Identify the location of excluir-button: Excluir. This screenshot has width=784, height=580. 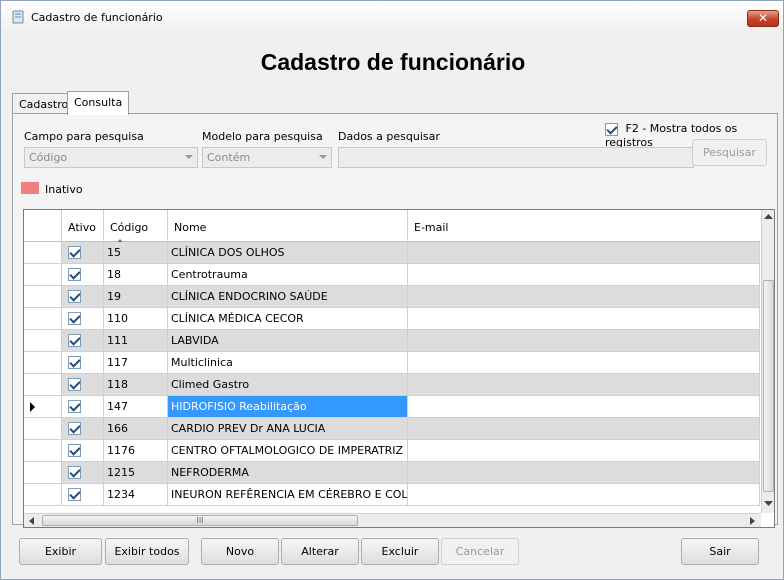
(400, 551).